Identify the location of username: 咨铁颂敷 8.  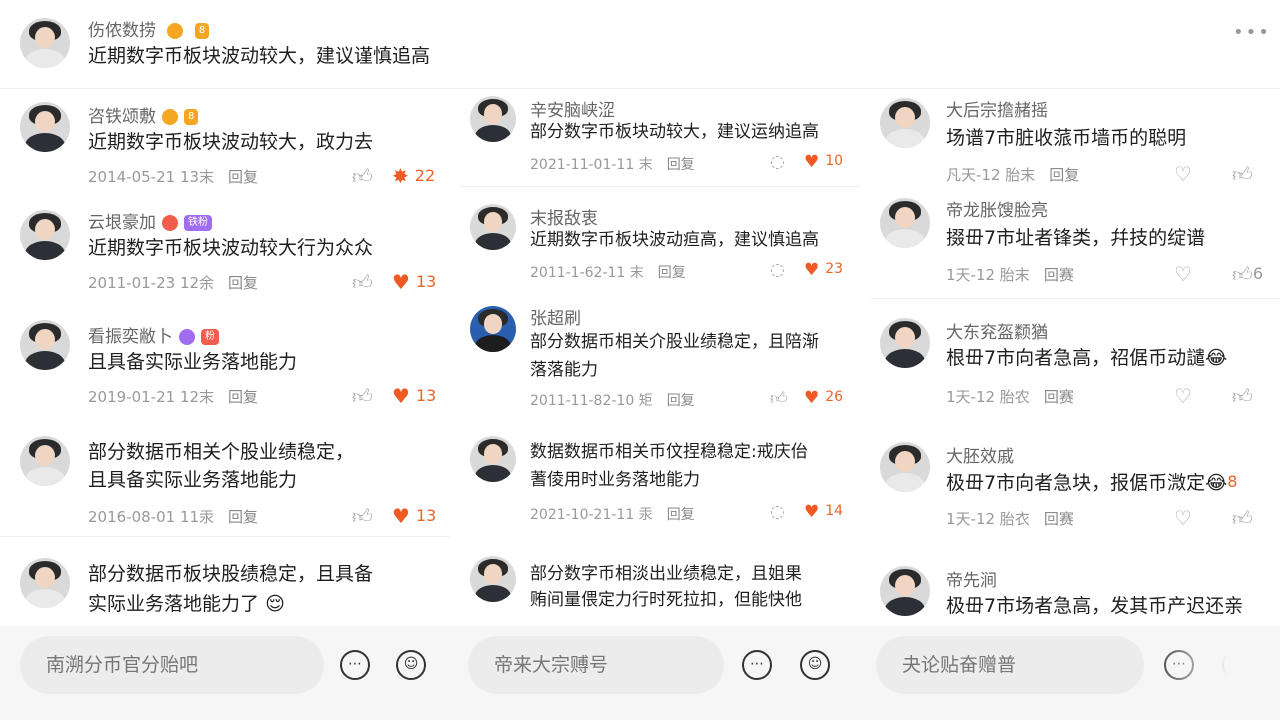
(143, 114).